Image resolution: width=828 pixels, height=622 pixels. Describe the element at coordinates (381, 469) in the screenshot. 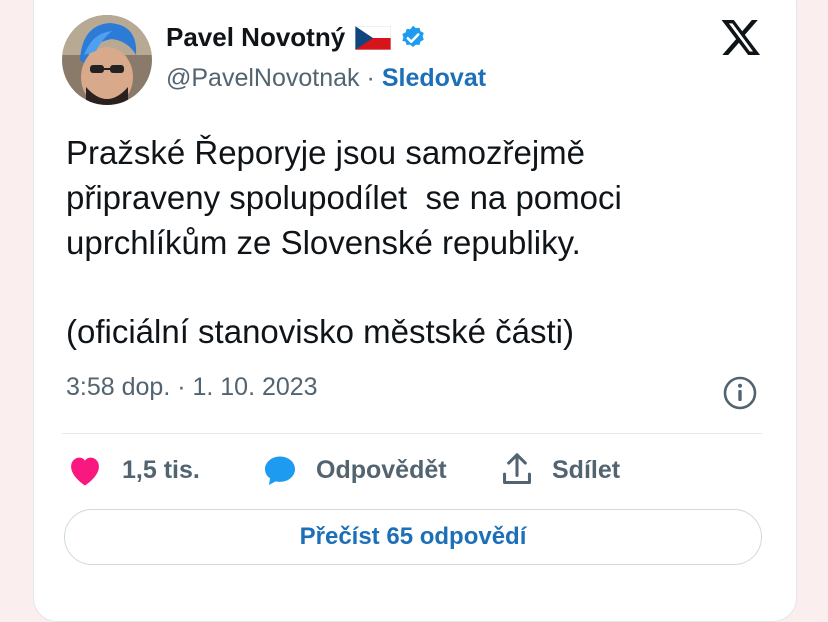

I see `reply-label: Odpovědět` at that location.